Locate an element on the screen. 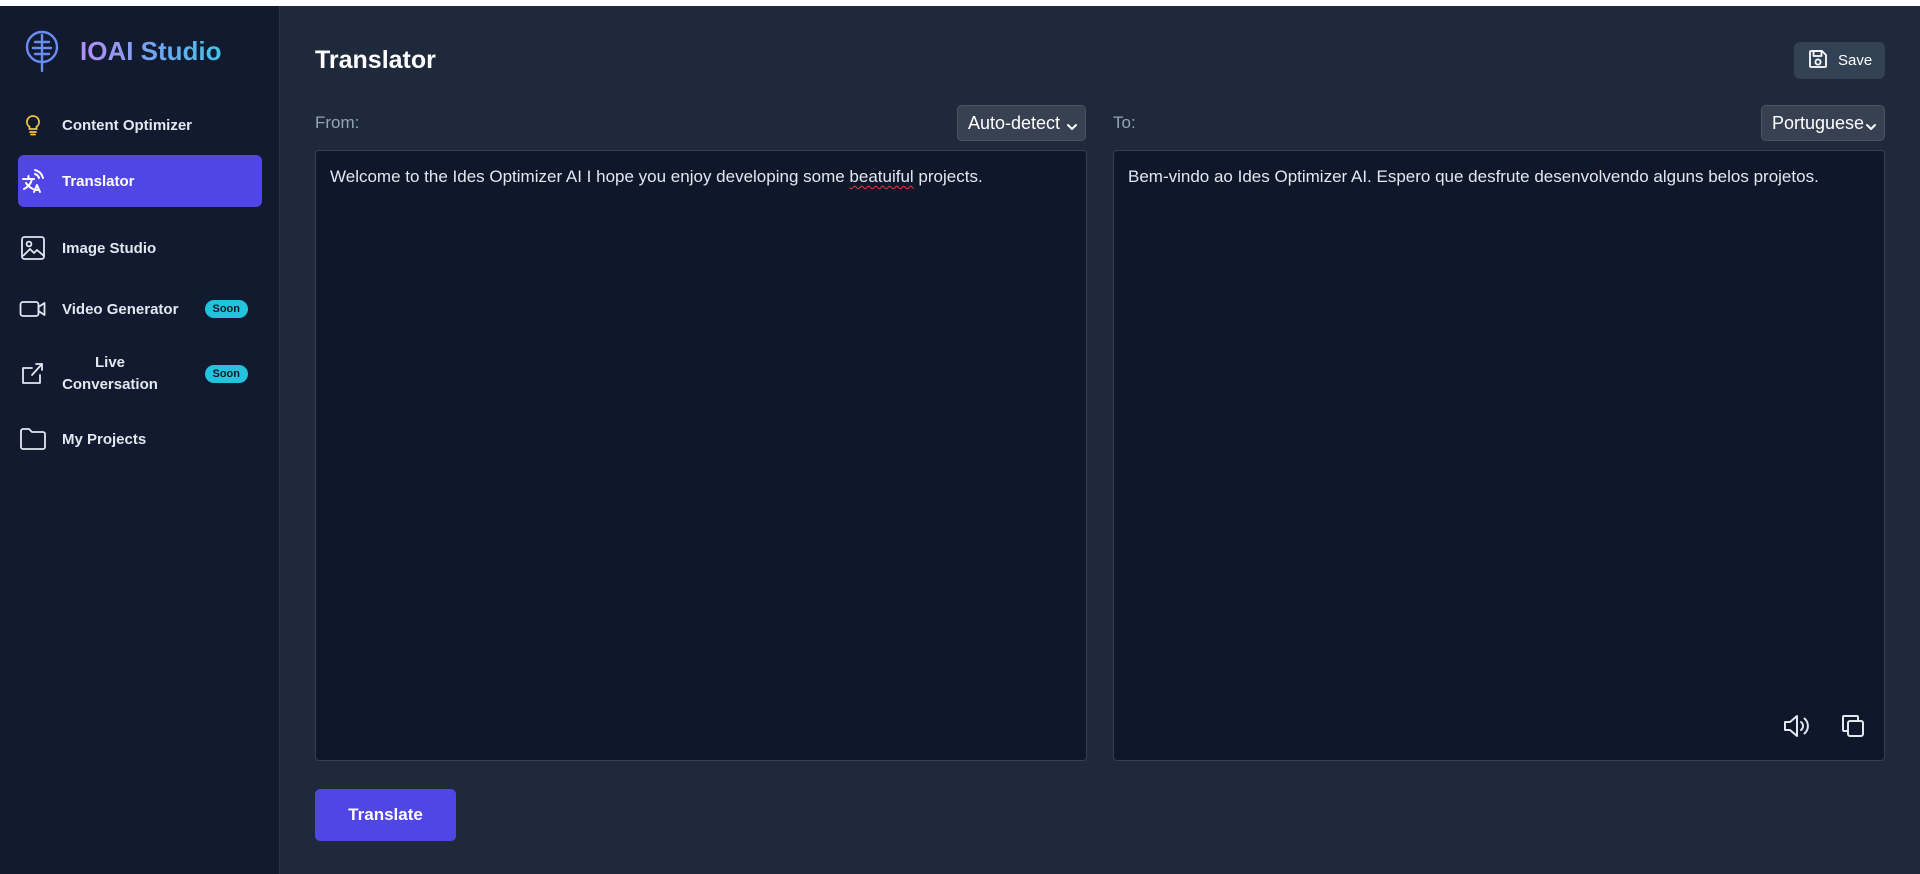 The width and height of the screenshot is (1920, 874). brand: IOAI Studio is located at coordinates (123, 51).